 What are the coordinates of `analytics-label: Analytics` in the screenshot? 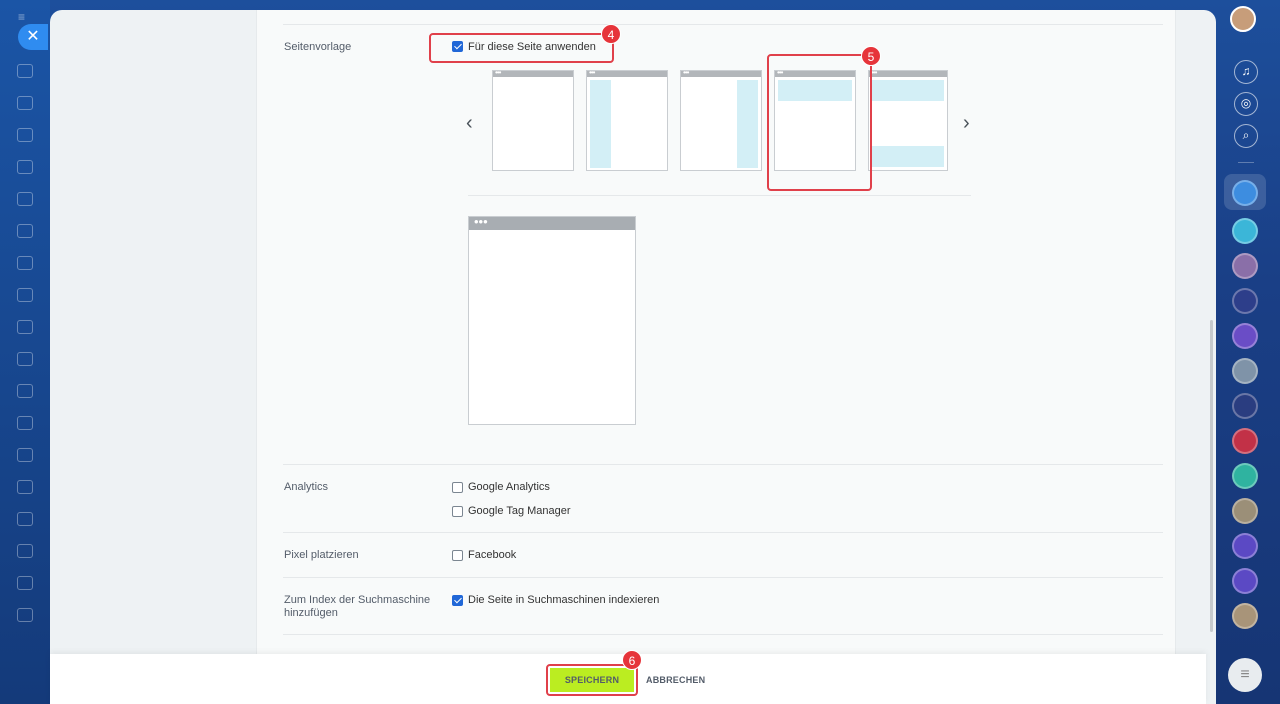 It's located at (306, 487).